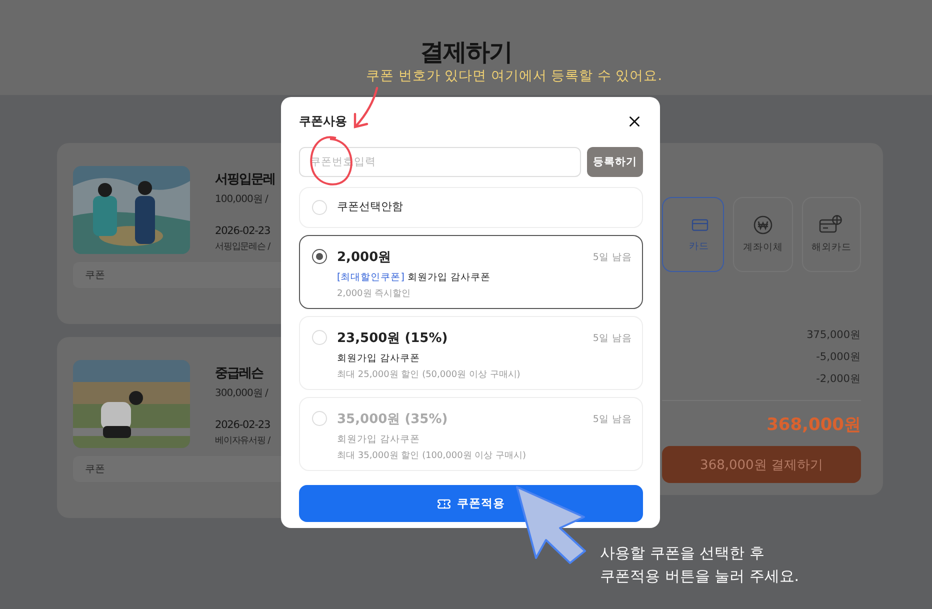 This screenshot has width=932, height=609. I want to click on payment-method-label: 카드, so click(699, 246).